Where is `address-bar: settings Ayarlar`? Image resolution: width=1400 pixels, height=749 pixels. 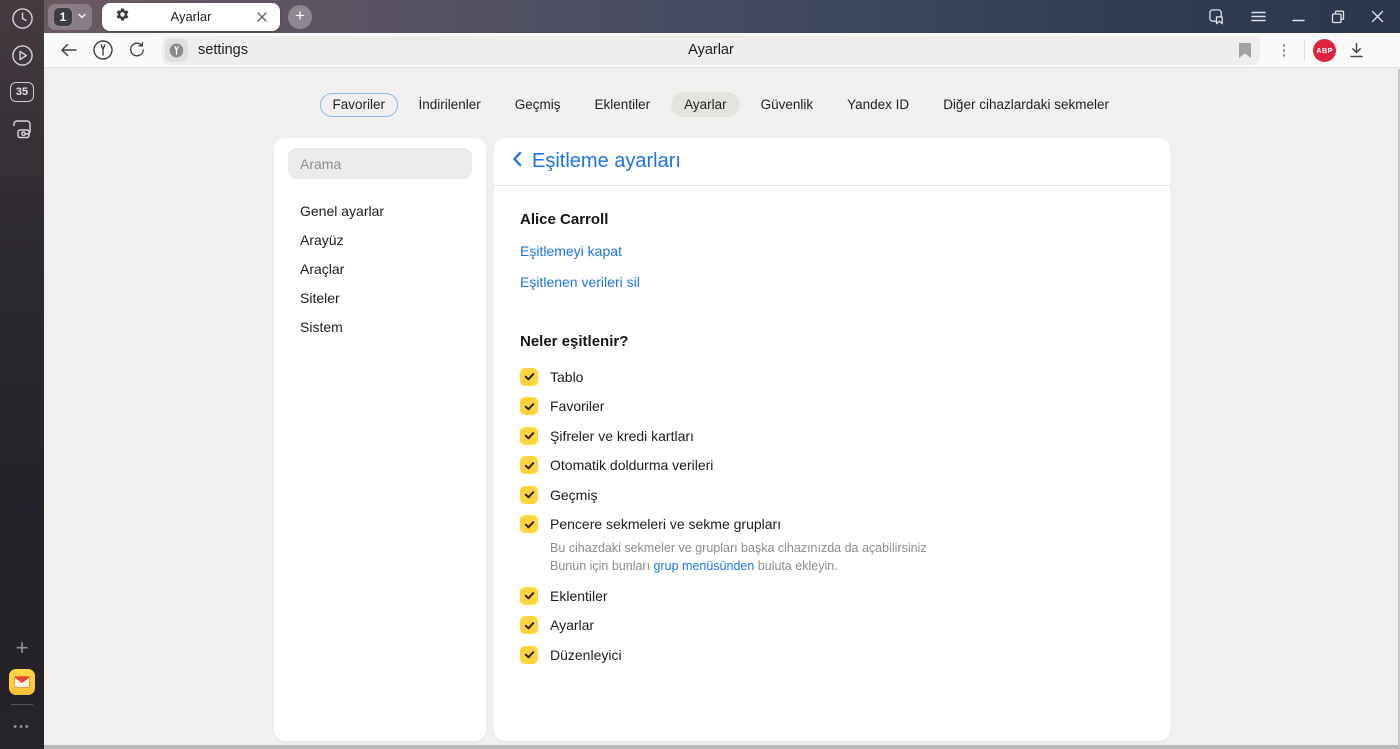
address-bar: settings Ayarlar is located at coordinates (711, 50).